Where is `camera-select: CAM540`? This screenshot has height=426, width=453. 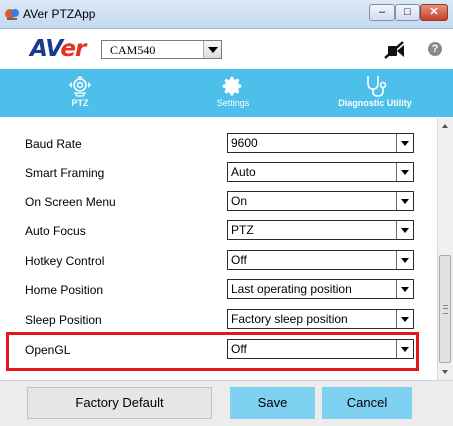
camera-select: CAM540 is located at coordinates (161, 49).